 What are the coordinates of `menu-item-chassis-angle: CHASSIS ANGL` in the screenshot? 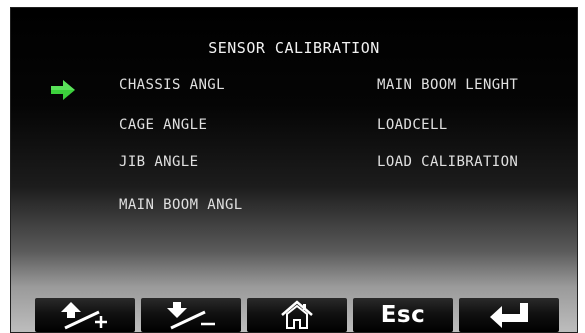 It's located at (172, 85).